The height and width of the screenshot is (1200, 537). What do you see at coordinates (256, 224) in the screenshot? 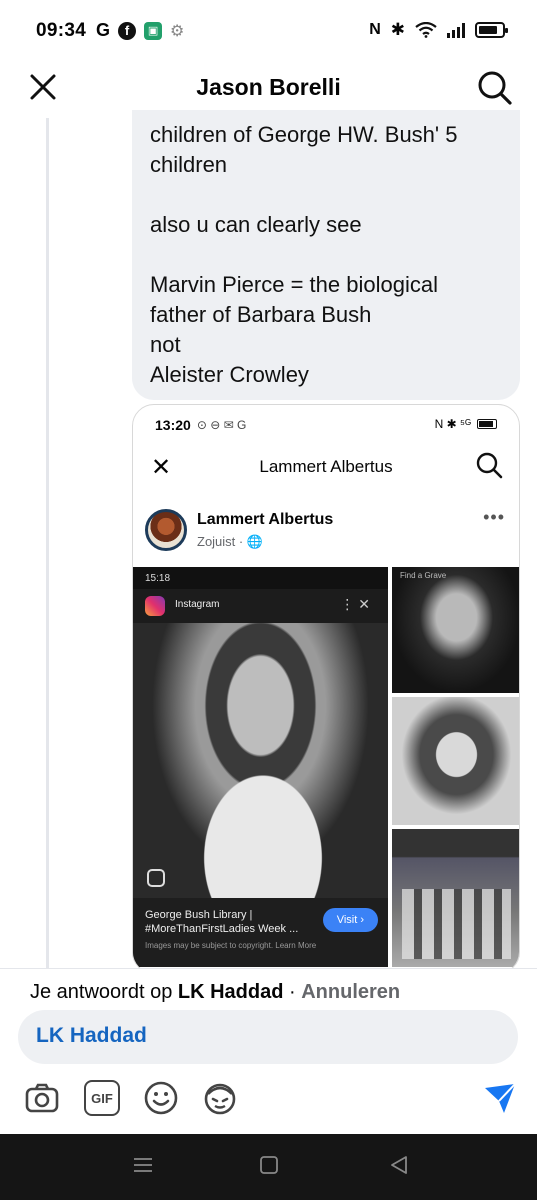
I see `message-line: also u can clearly see` at bounding box center [256, 224].